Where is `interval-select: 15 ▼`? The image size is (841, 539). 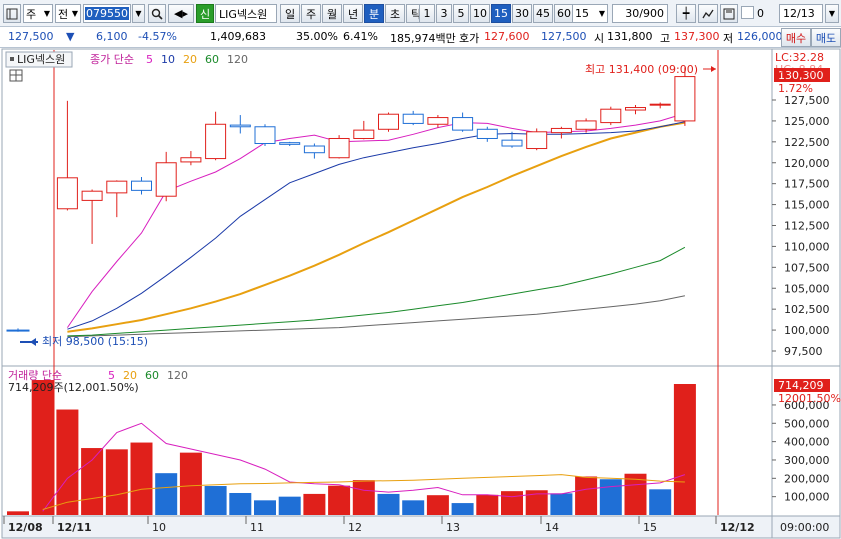 interval-select: 15 ▼ is located at coordinates (590, 13).